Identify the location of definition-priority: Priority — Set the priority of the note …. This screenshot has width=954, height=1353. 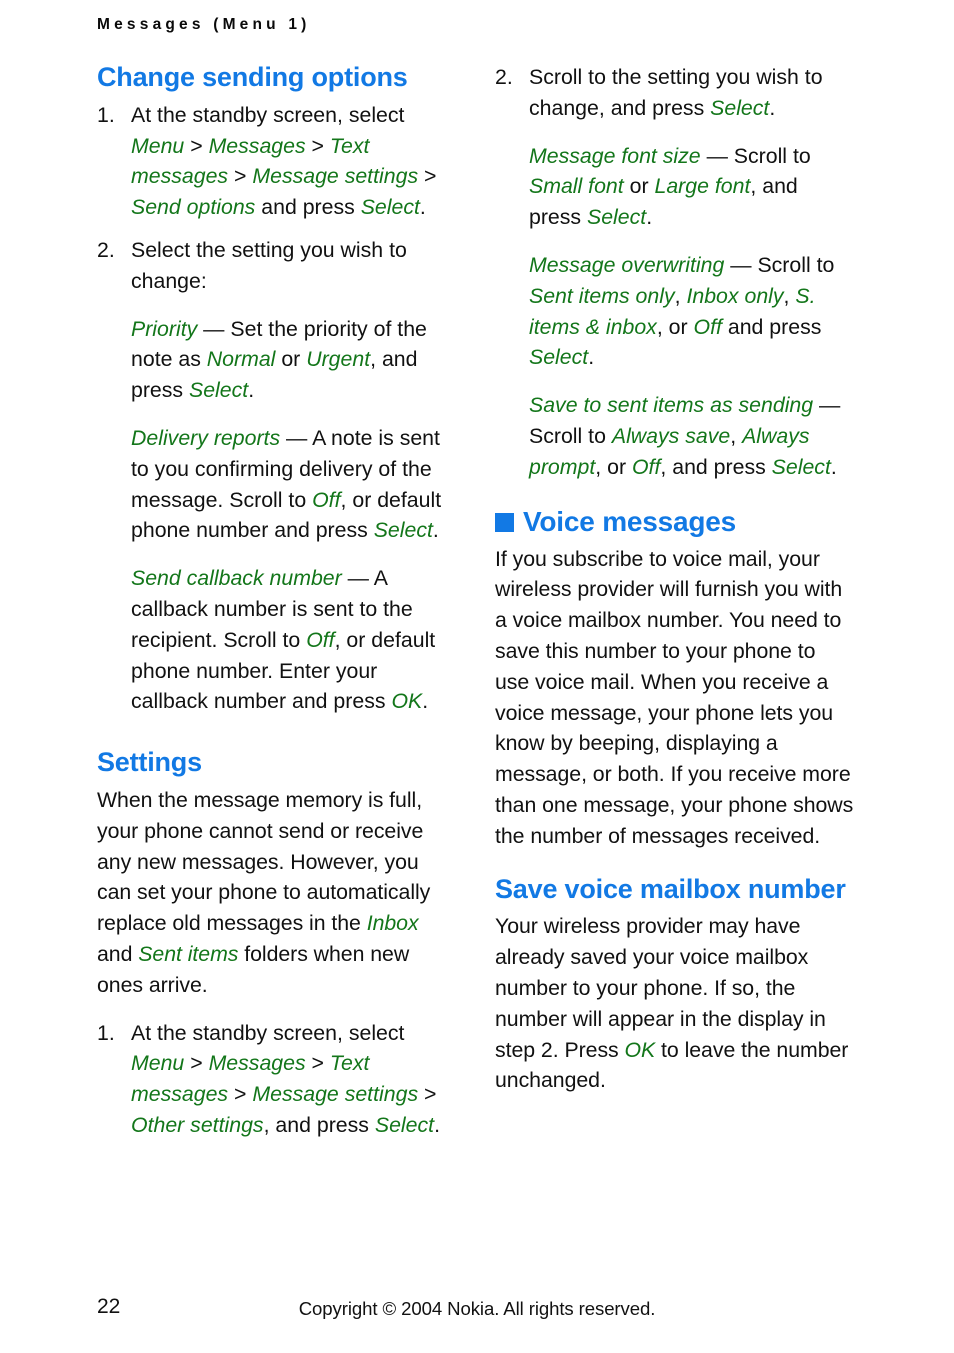
(294, 360).